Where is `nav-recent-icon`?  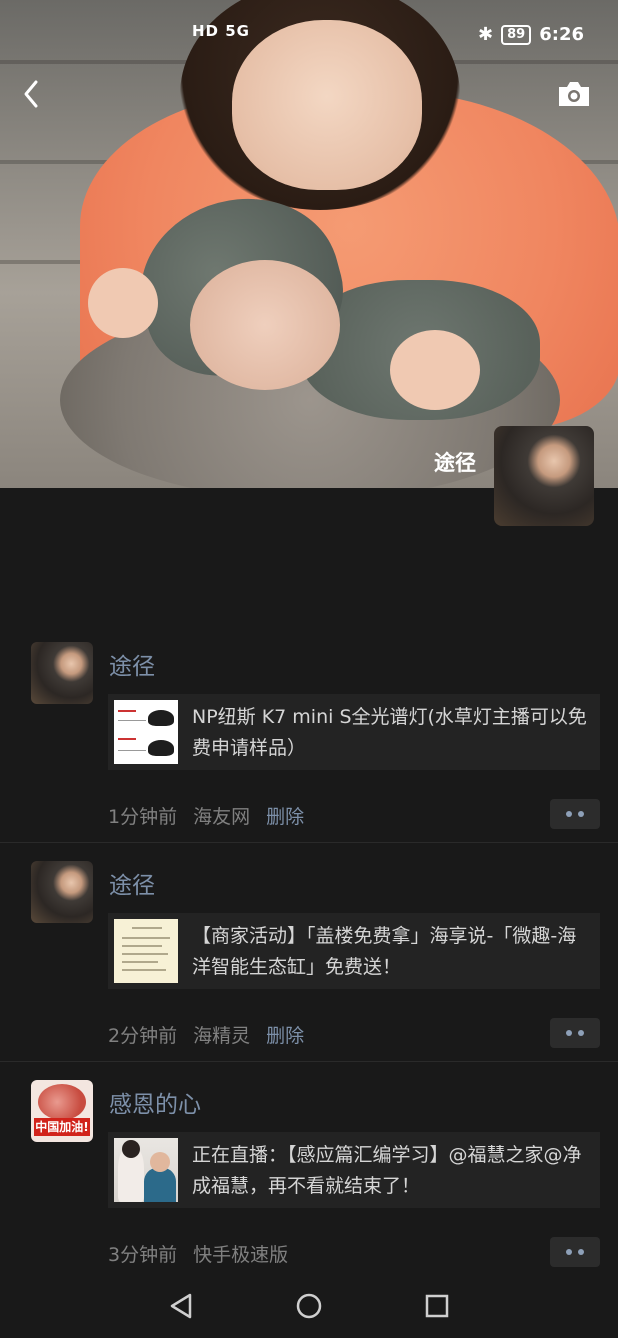
nav-recent-icon is located at coordinates (437, 1308).